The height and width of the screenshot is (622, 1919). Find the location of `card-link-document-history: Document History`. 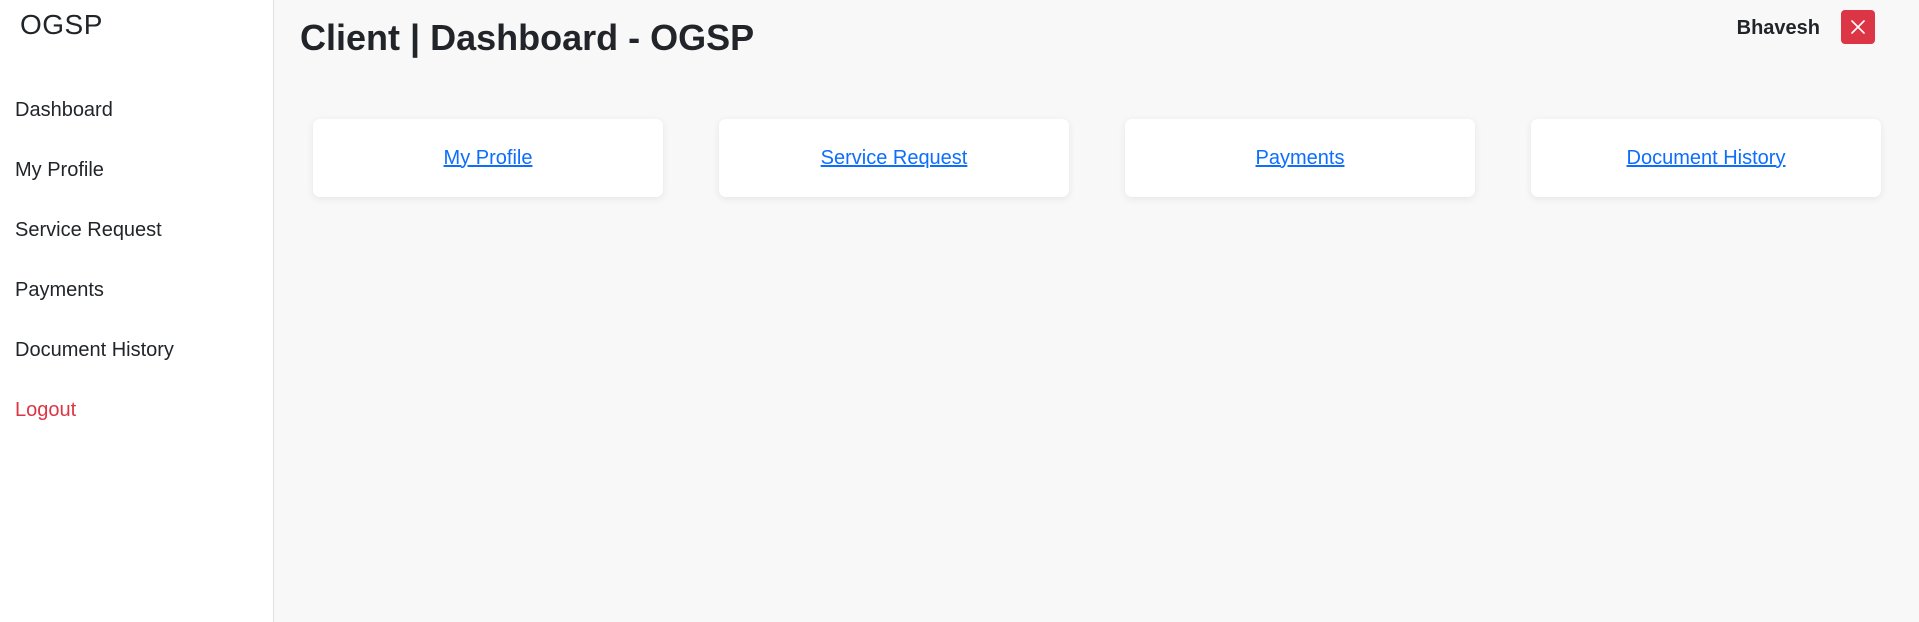

card-link-document-history: Document History is located at coordinates (1706, 158).